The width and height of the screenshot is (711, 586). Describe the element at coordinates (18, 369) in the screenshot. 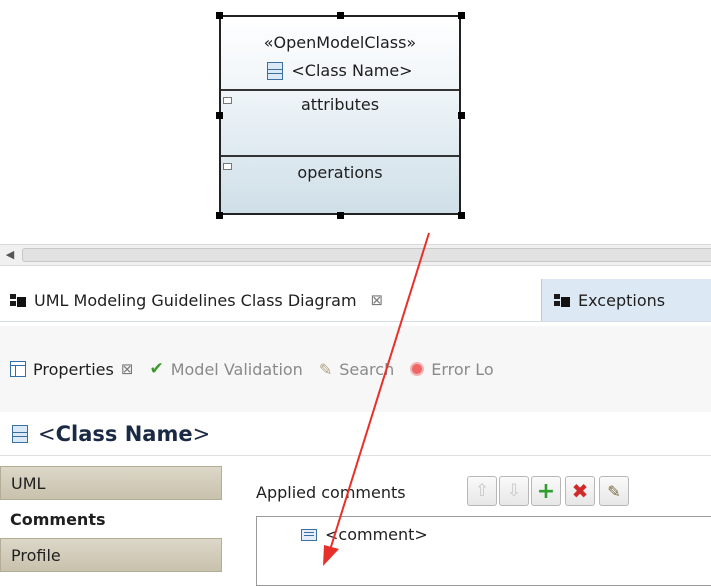

I see `properties-icon` at that location.